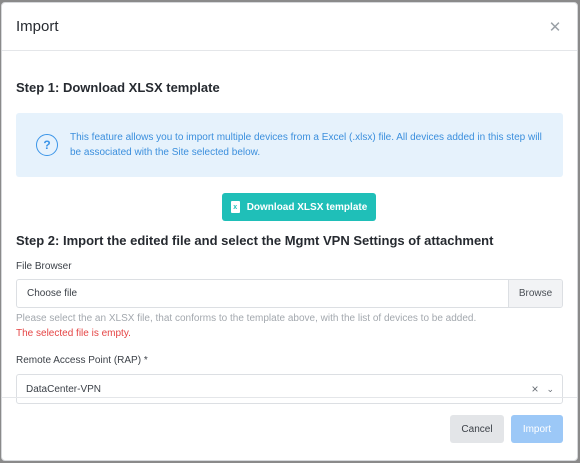 Image resolution: width=580 pixels, height=463 pixels. Describe the element at coordinates (73, 333) in the screenshot. I see `file-error-text: The selected file is empty.` at that location.